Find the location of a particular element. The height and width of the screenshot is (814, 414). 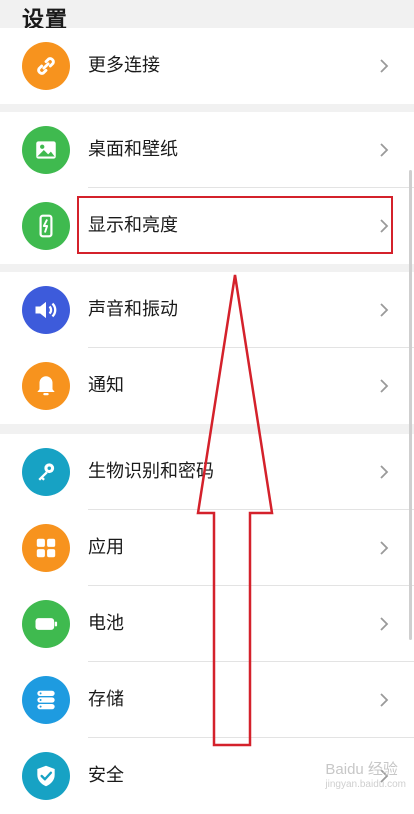

settings-item-label: 应用 is located at coordinates (106, 547).